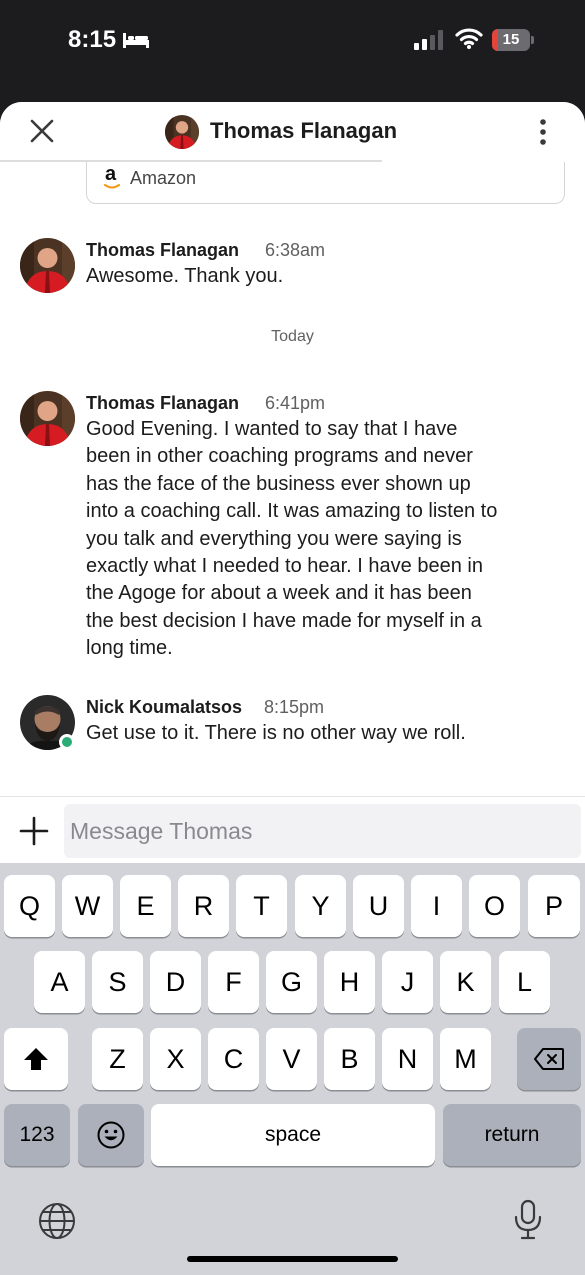 The image size is (585, 1275). Describe the element at coordinates (528, 1220) in the screenshot. I see `microphone-icon` at that location.